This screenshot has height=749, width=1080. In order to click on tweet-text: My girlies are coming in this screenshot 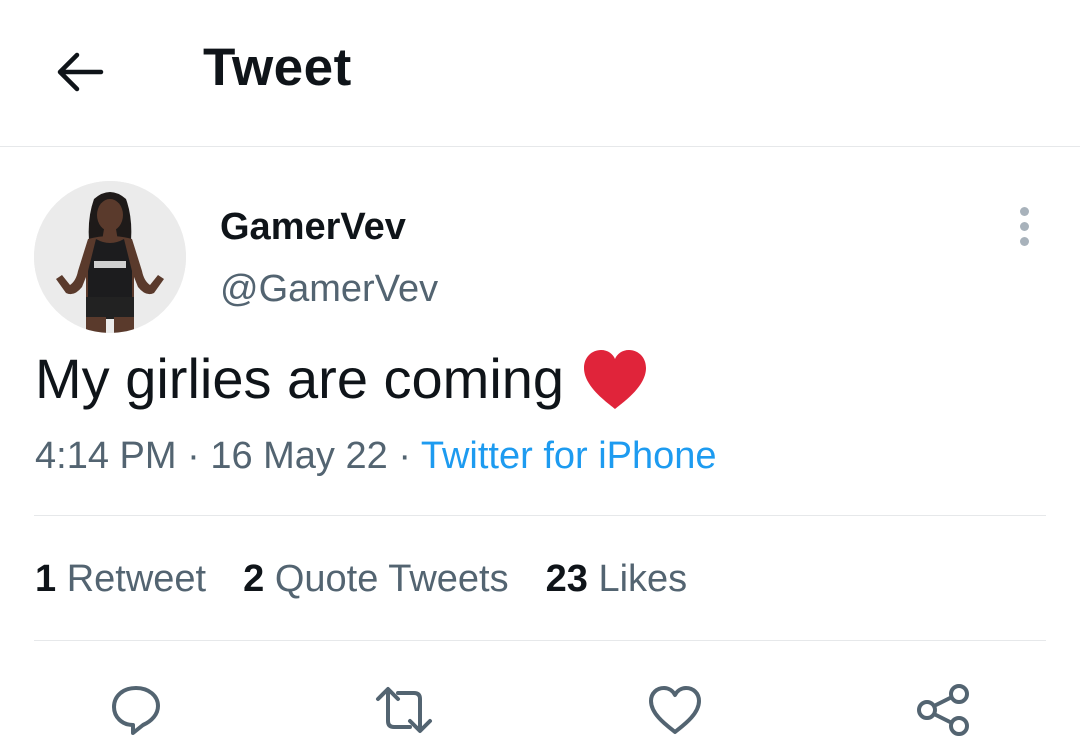, I will do `click(342, 379)`.